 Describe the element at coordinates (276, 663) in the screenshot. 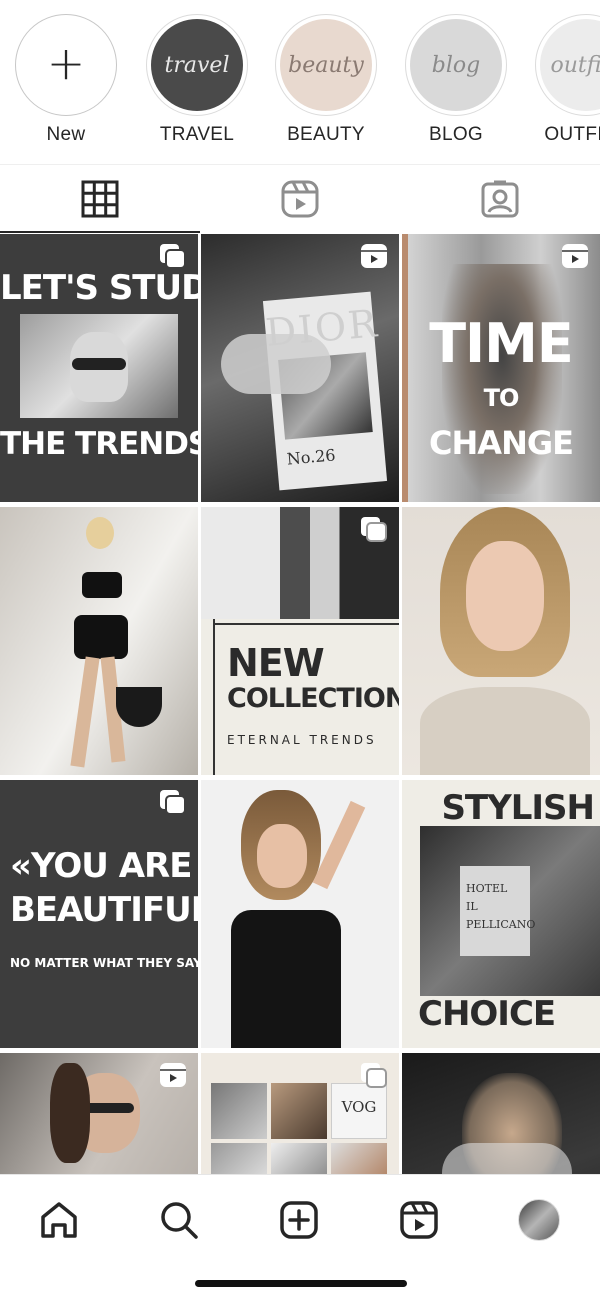

I see `post-headline: NEW` at that location.